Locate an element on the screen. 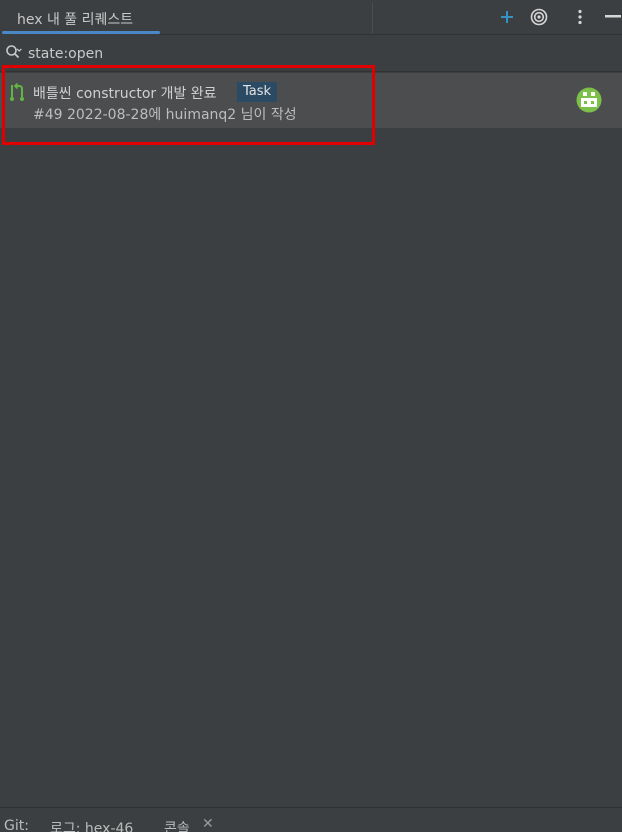 This screenshot has width=622, height=832. pull-request-icon is located at coordinates (17, 92).